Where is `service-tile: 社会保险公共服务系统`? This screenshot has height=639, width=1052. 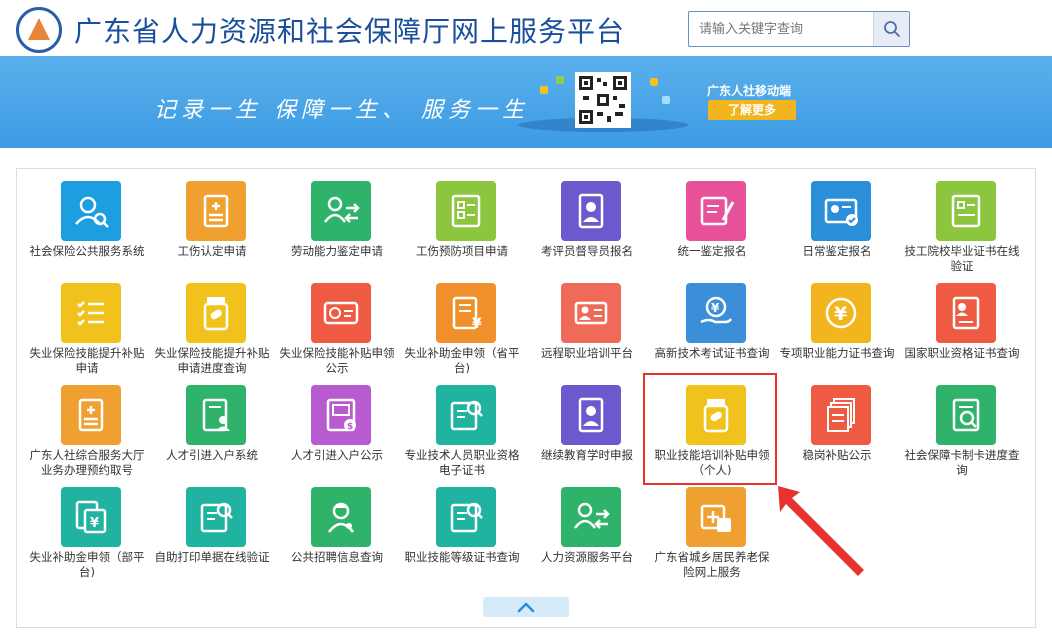
service-tile: 社会保险公共服务系统 is located at coordinates (85, 219).